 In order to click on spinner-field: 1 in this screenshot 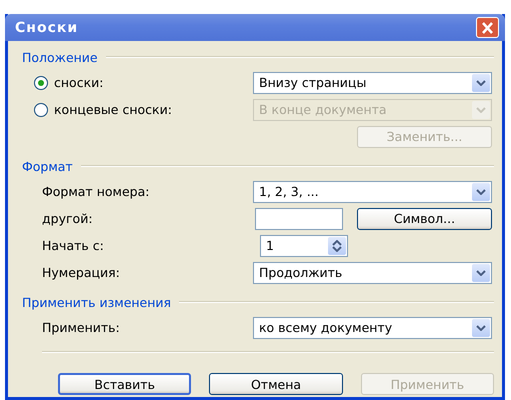, I will do `click(304, 245)`.